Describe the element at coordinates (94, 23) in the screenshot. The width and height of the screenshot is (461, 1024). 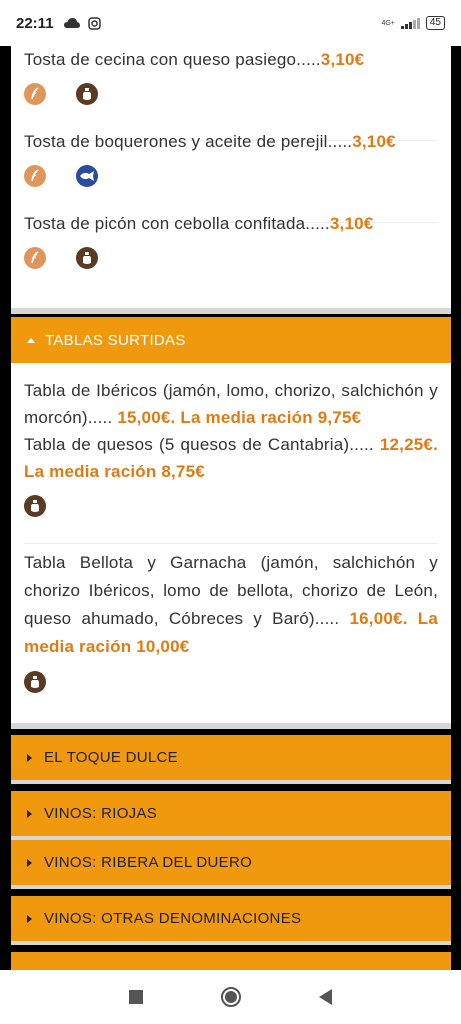
I see `instagram-icon` at that location.